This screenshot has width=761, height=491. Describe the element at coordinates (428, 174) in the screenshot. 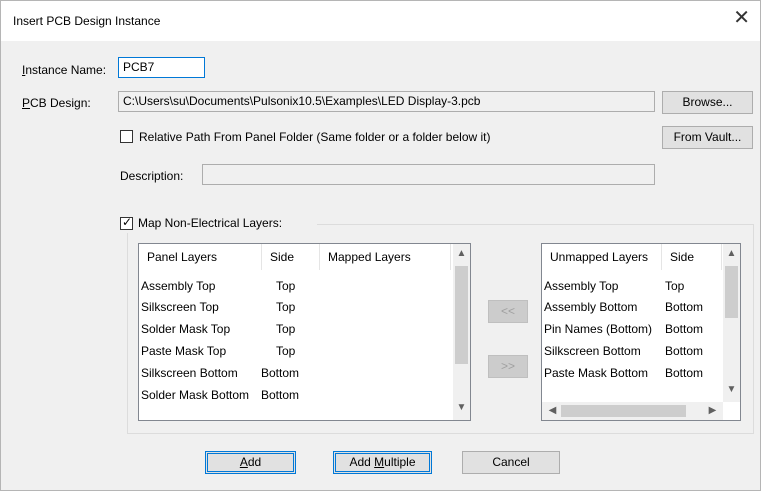

I see `description-field` at that location.